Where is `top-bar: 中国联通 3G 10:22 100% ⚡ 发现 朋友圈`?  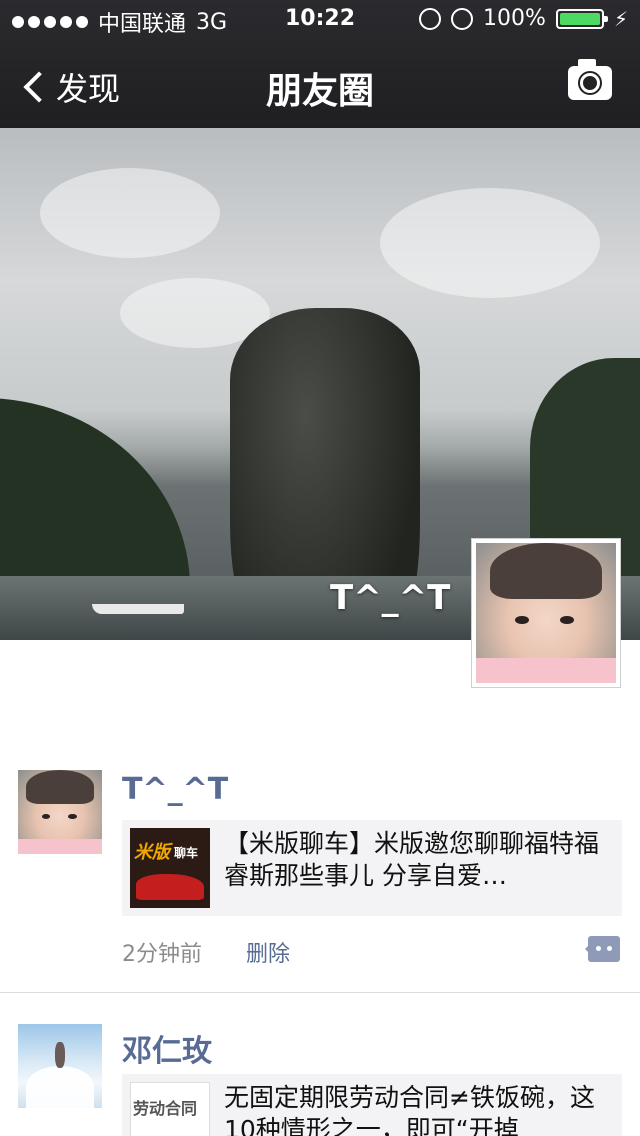 top-bar: 中国联通 3G 10:22 100% ⚡ 发现 朋友圈 is located at coordinates (320, 64).